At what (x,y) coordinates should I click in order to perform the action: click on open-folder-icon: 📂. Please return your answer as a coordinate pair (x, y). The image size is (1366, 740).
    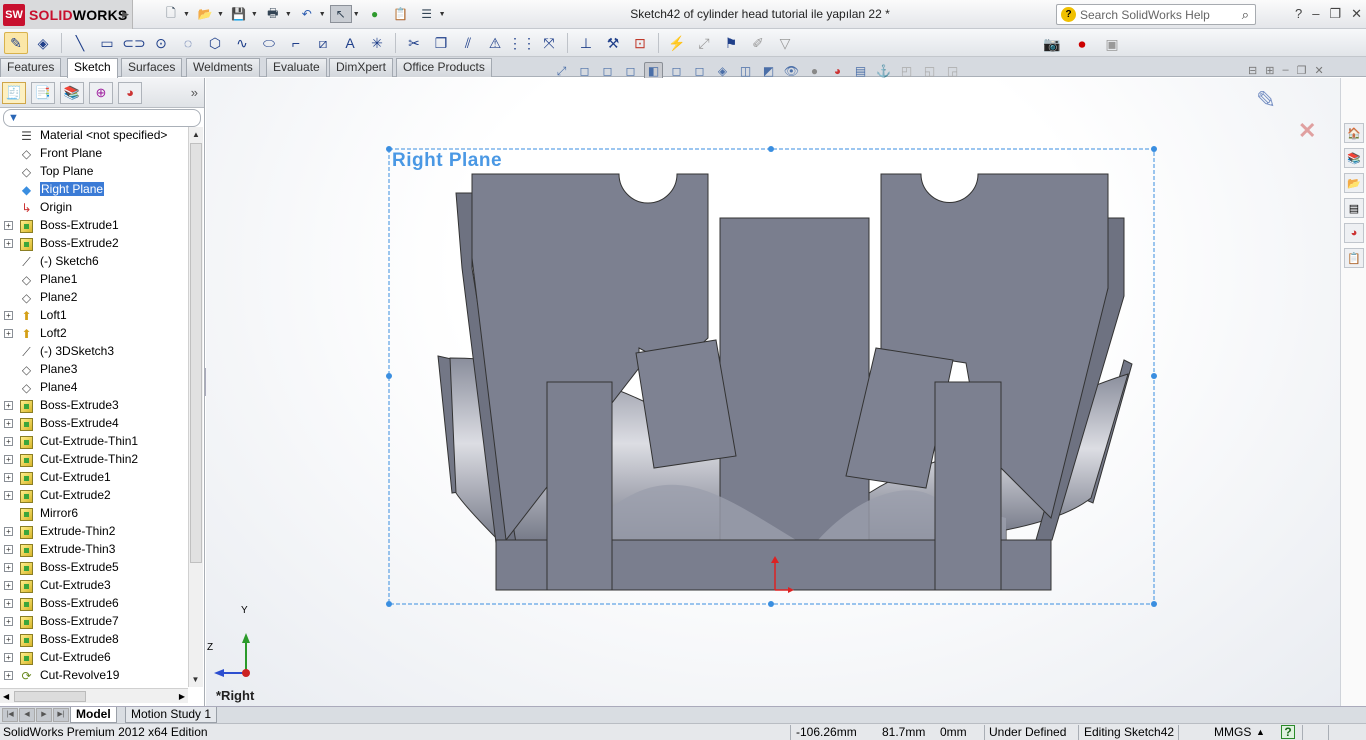
    Looking at the image, I should click on (205, 14).